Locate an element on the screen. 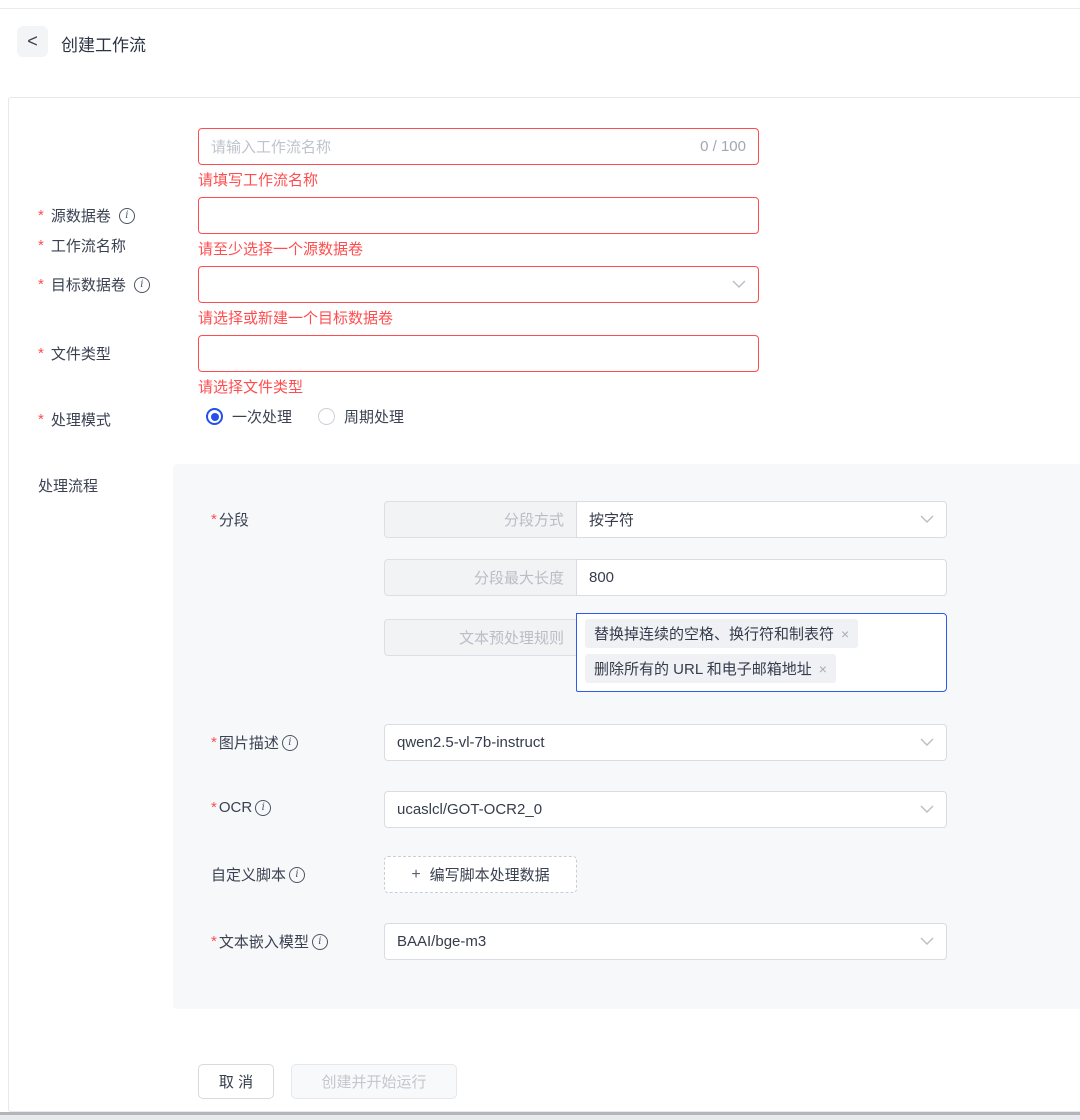  embedding-select: BAAI/bge-m3 is located at coordinates (665, 941).